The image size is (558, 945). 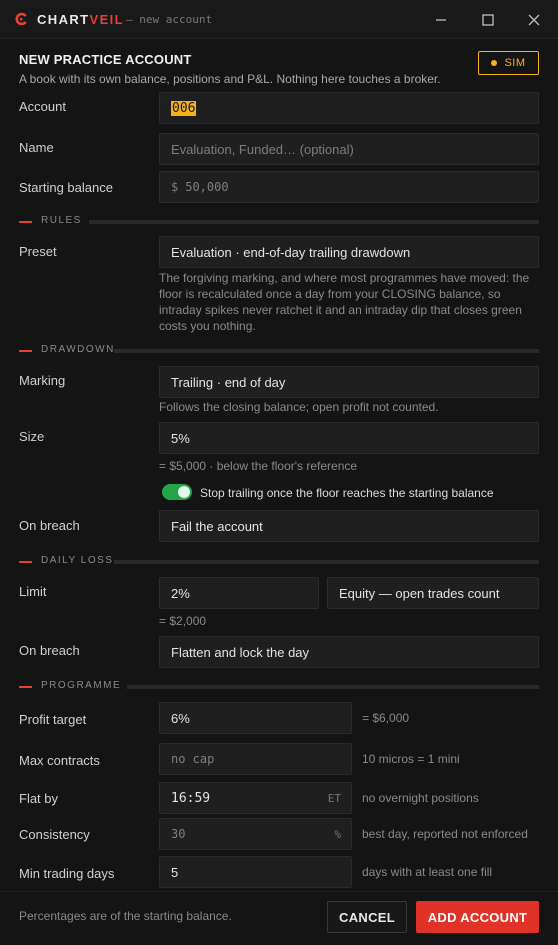 I want to click on marking-label: Marking, so click(x=42, y=380).